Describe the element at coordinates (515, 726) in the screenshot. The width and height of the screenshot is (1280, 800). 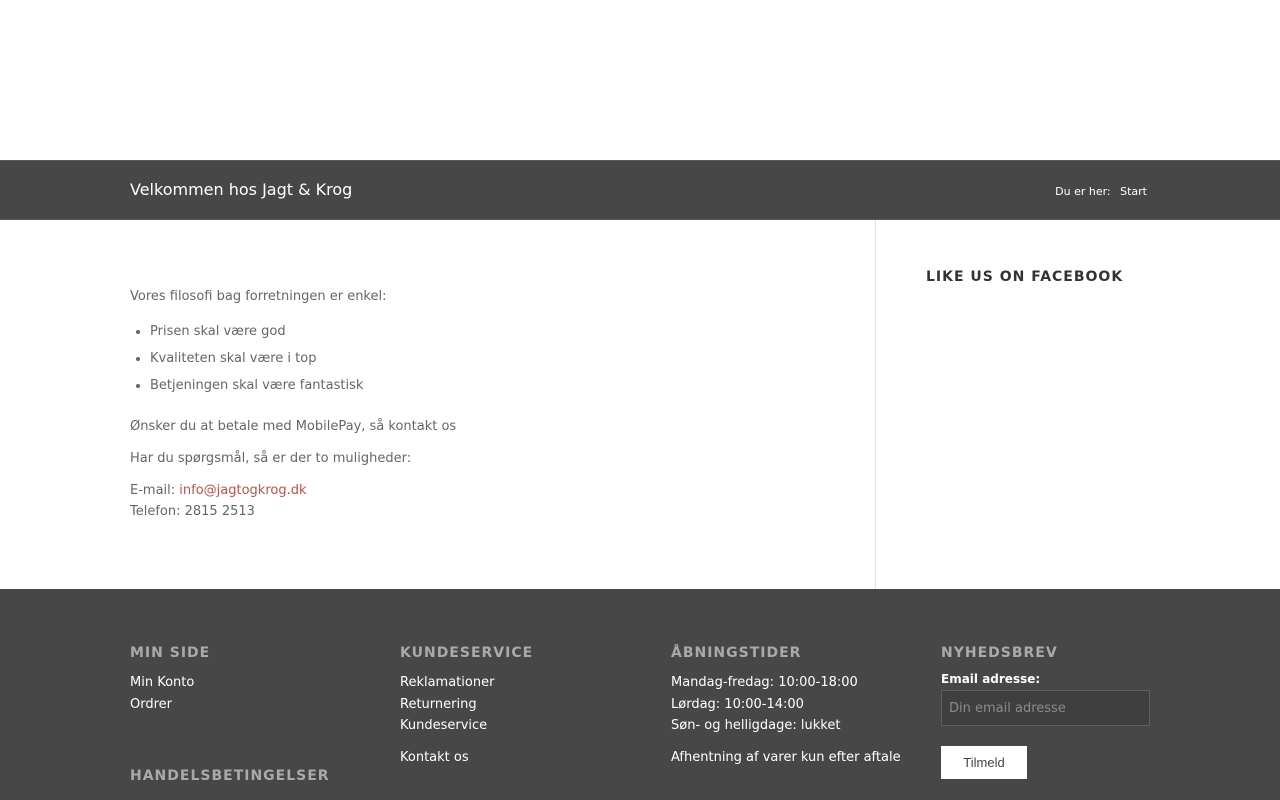
I see `kundeservice-link: Kundeservice` at that location.